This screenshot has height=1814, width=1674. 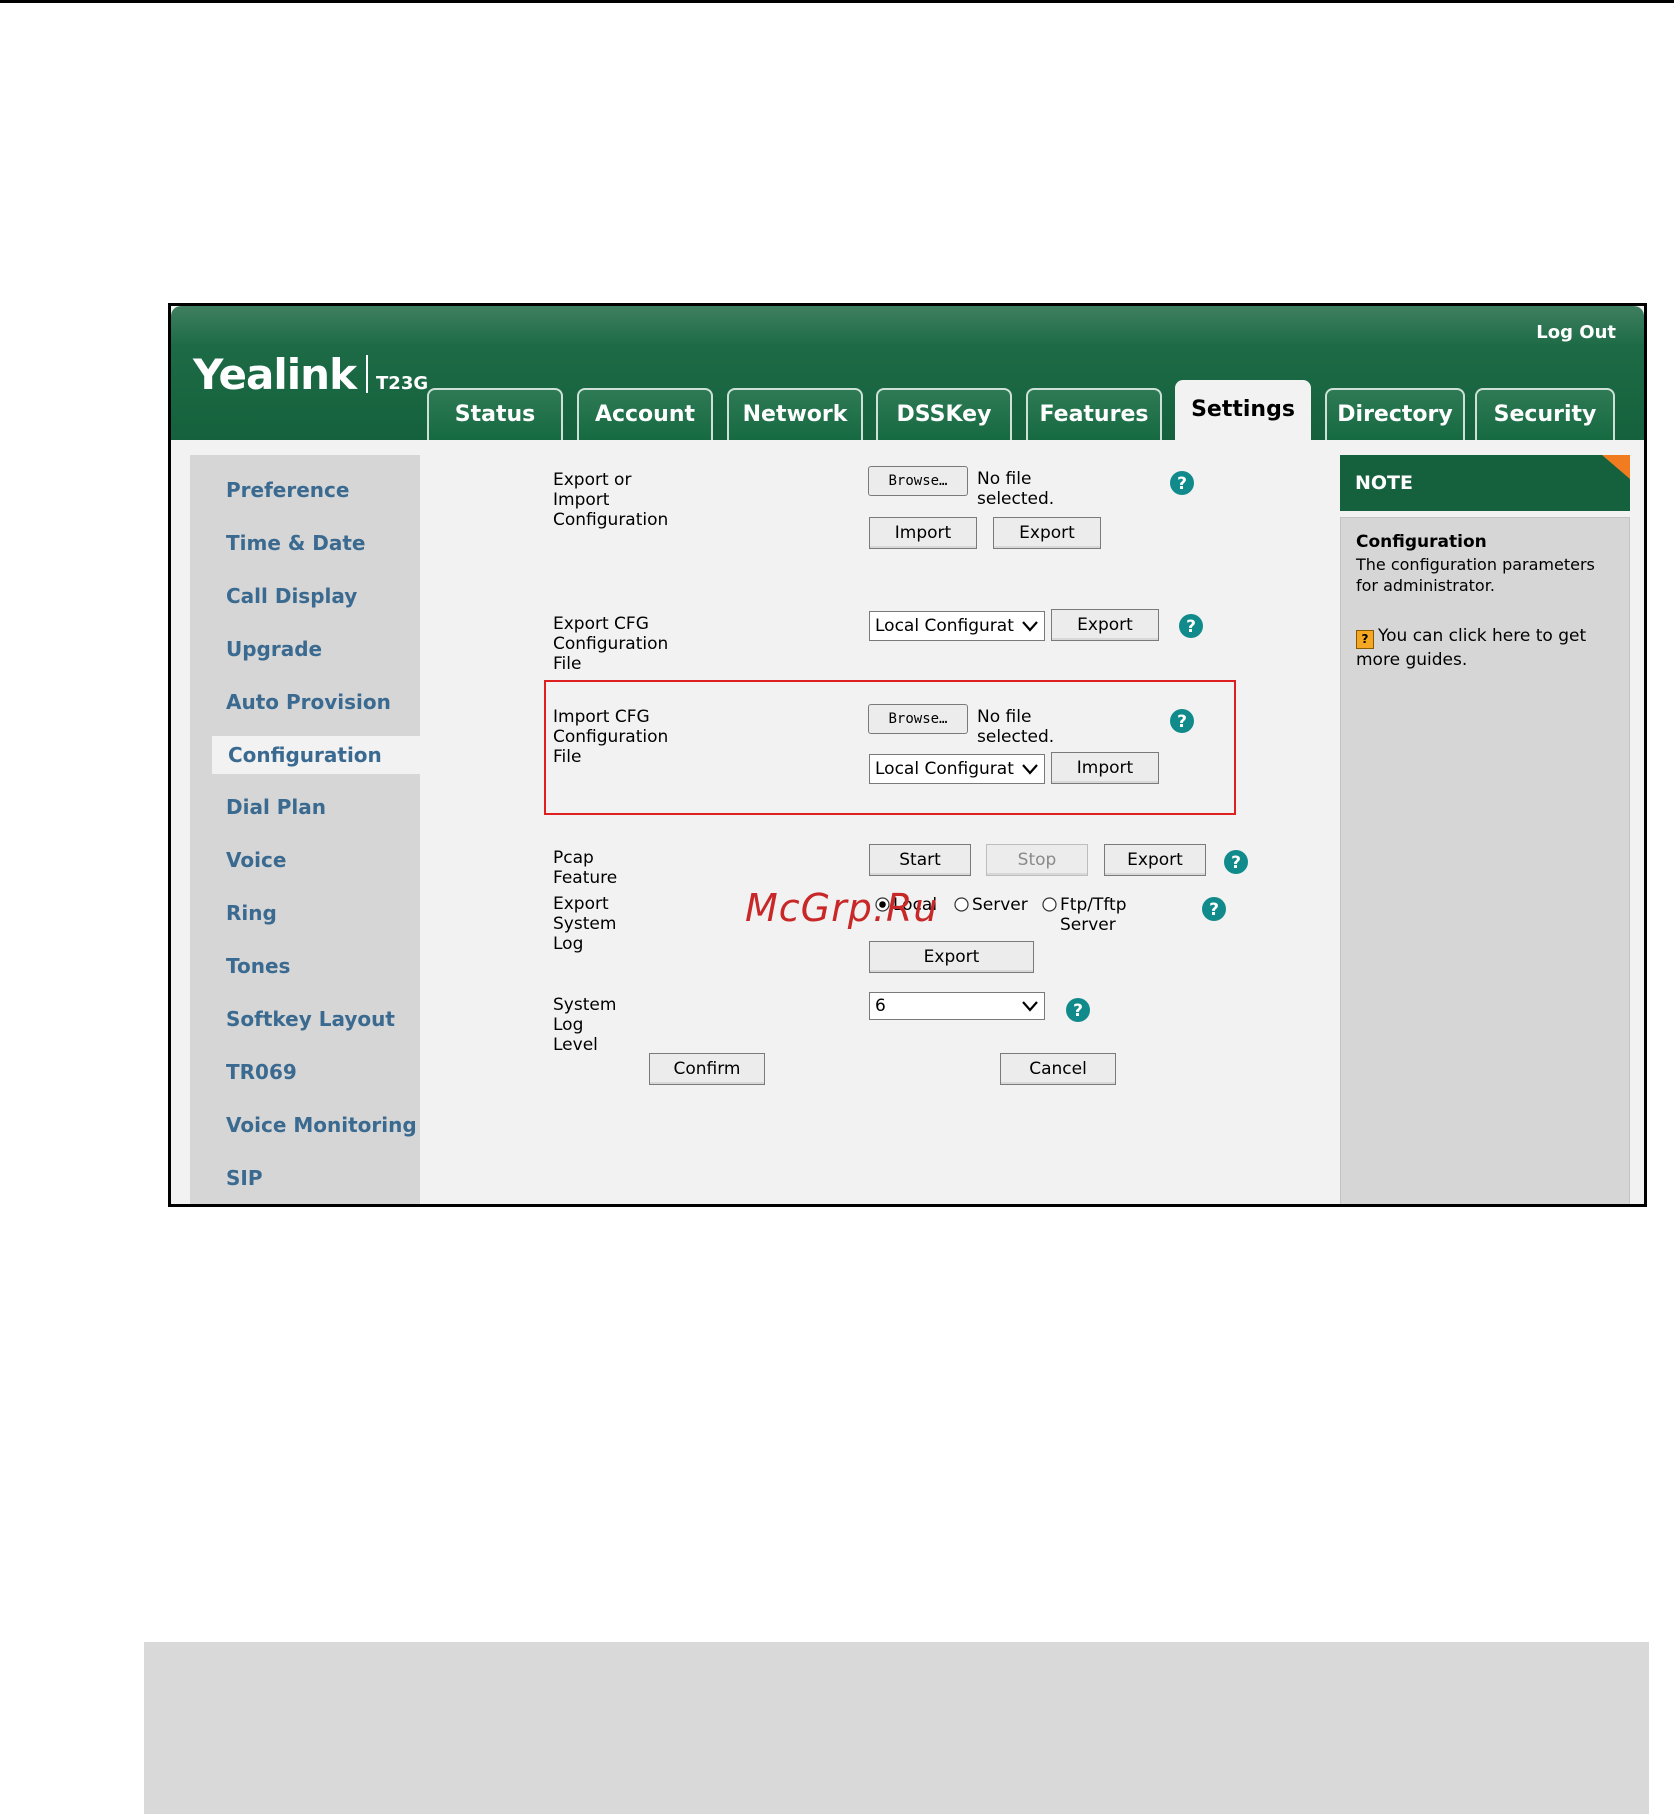 What do you see at coordinates (310, 913) in the screenshot?
I see `sidebar-item-ring: Ring` at bounding box center [310, 913].